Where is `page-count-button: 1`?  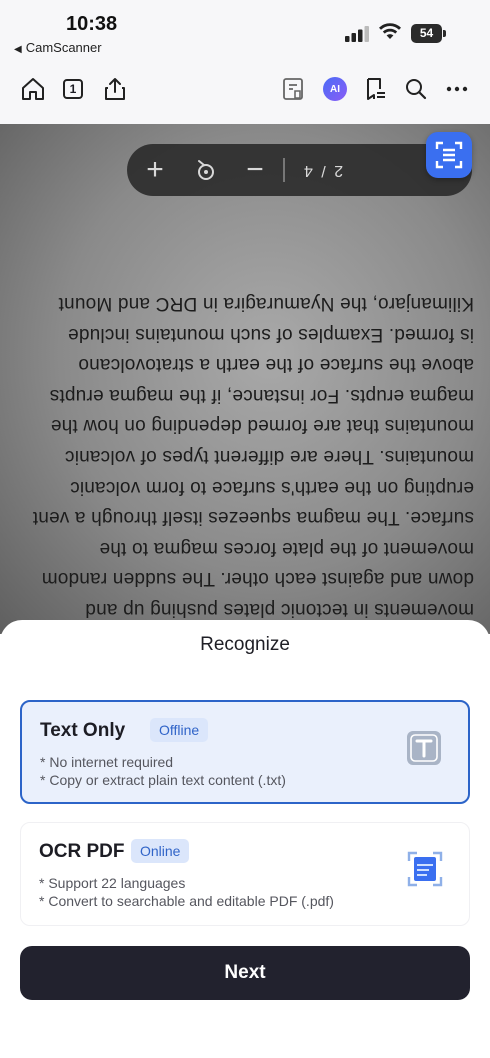
page-count-button: 1 is located at coordinates (73, 89).